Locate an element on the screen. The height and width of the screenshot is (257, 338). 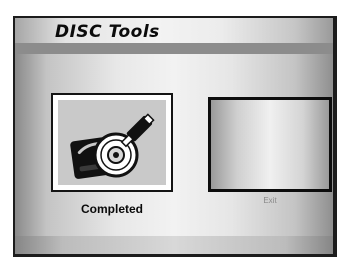
disc-drive-cleaning-icon is located at coordinates (112, 146).